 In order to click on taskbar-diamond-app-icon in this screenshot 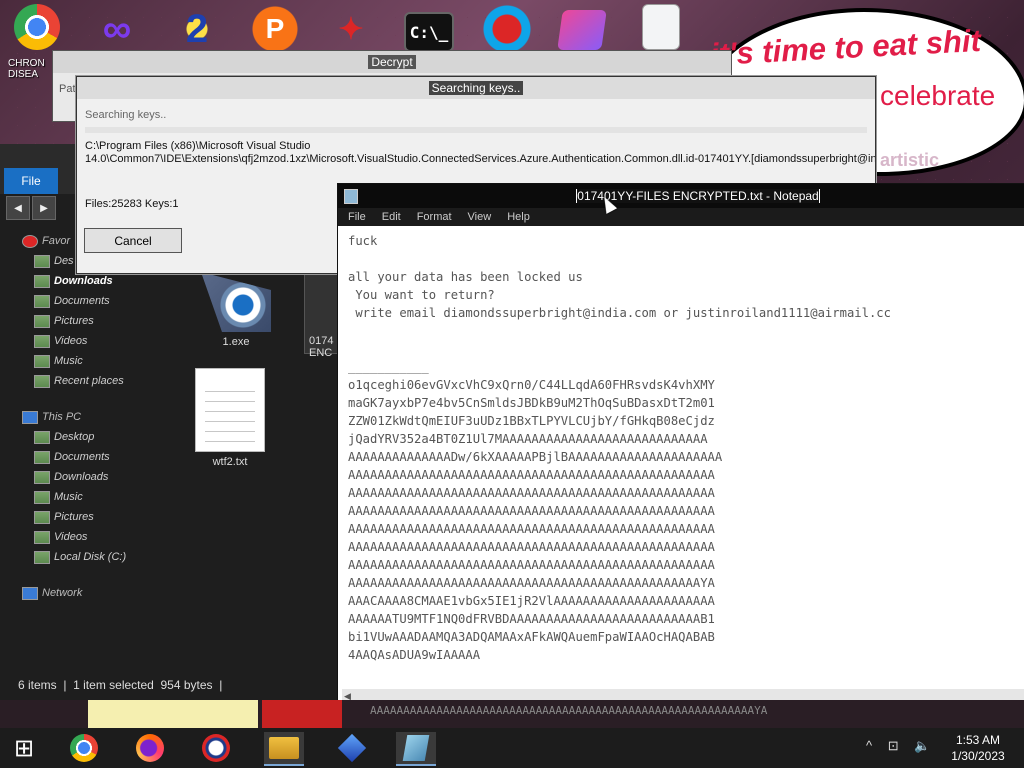, I will do `click(352, 748)`.